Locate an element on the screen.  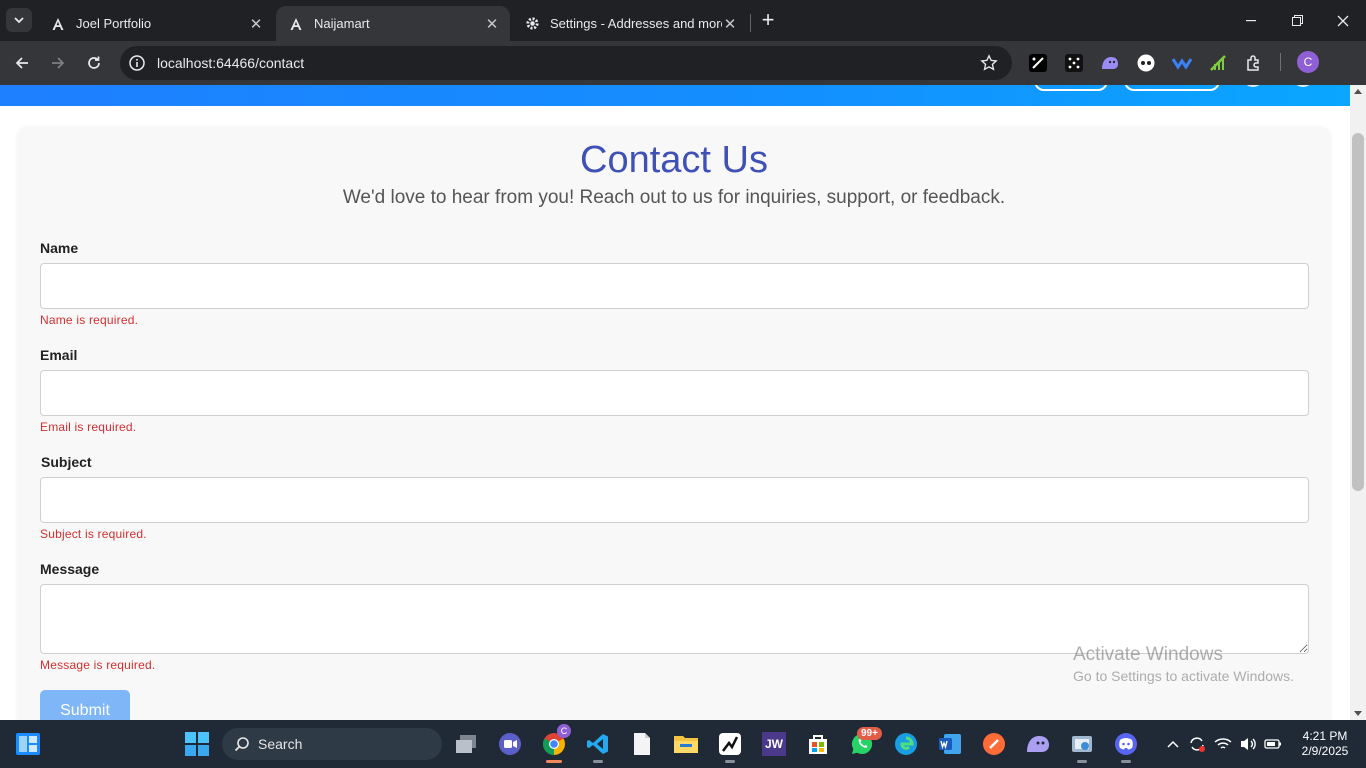
jw-library-icon: JW is located at coordinates (774, 744).